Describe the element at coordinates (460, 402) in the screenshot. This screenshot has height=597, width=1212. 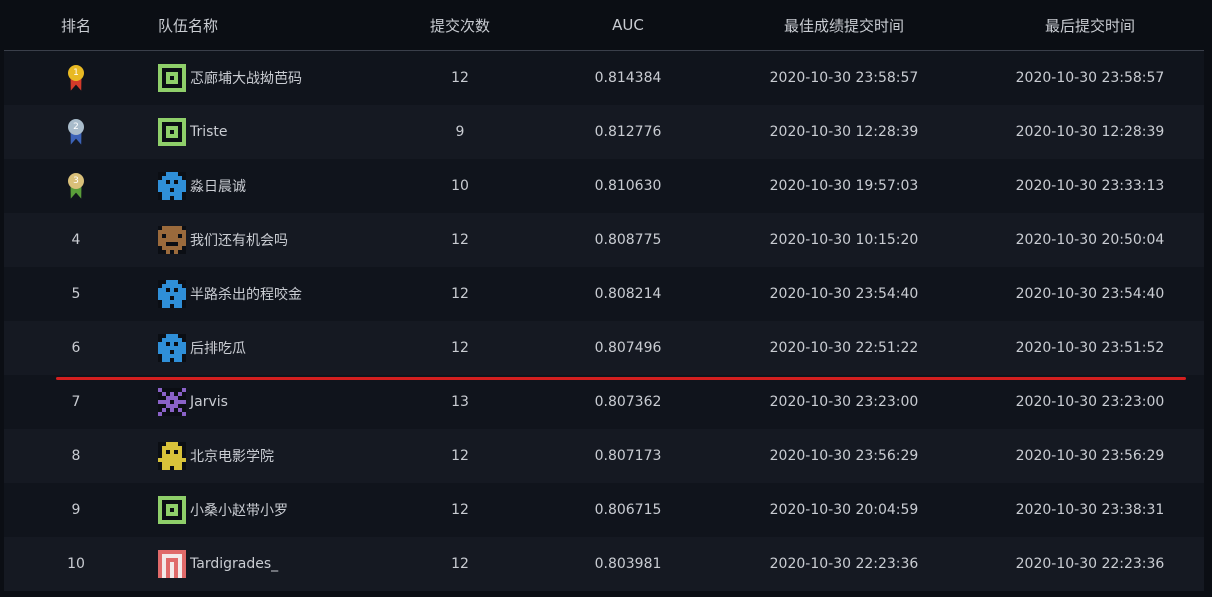
I see `submissions-count: 13` at that location.